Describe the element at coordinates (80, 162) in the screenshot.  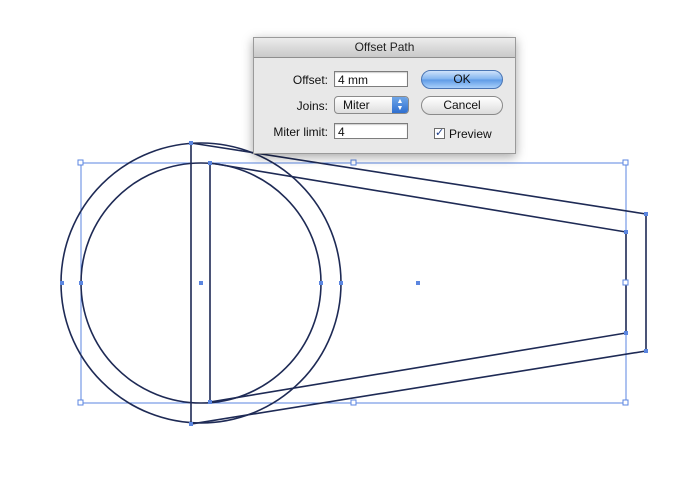
I see `handle-top-left` at that location.